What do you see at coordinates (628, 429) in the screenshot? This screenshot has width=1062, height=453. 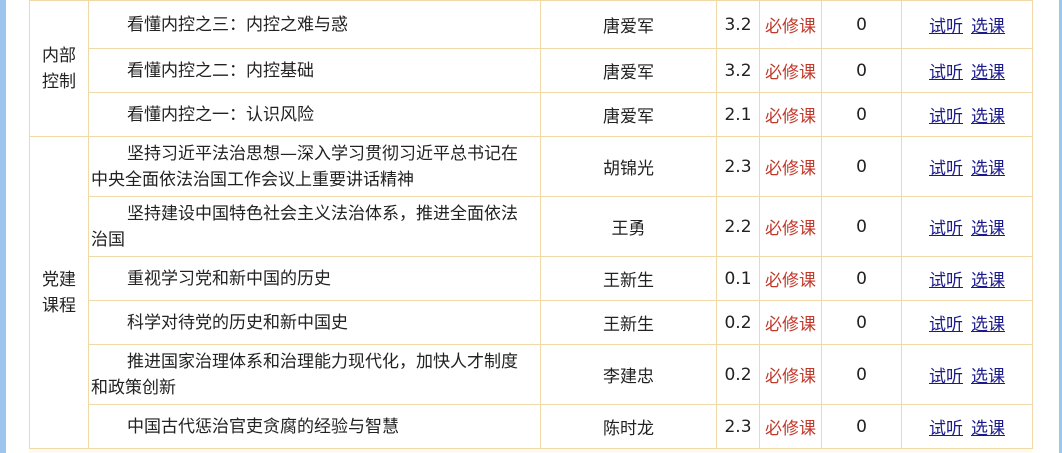 I see `course-teacher: 陈时龙` at bounding box center [628, 429].